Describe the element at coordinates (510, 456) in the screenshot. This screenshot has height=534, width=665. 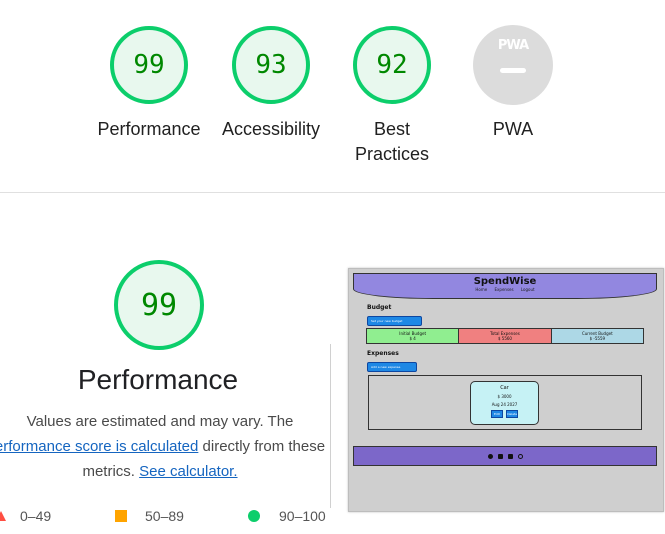
I see `youtube-icon` at that location.